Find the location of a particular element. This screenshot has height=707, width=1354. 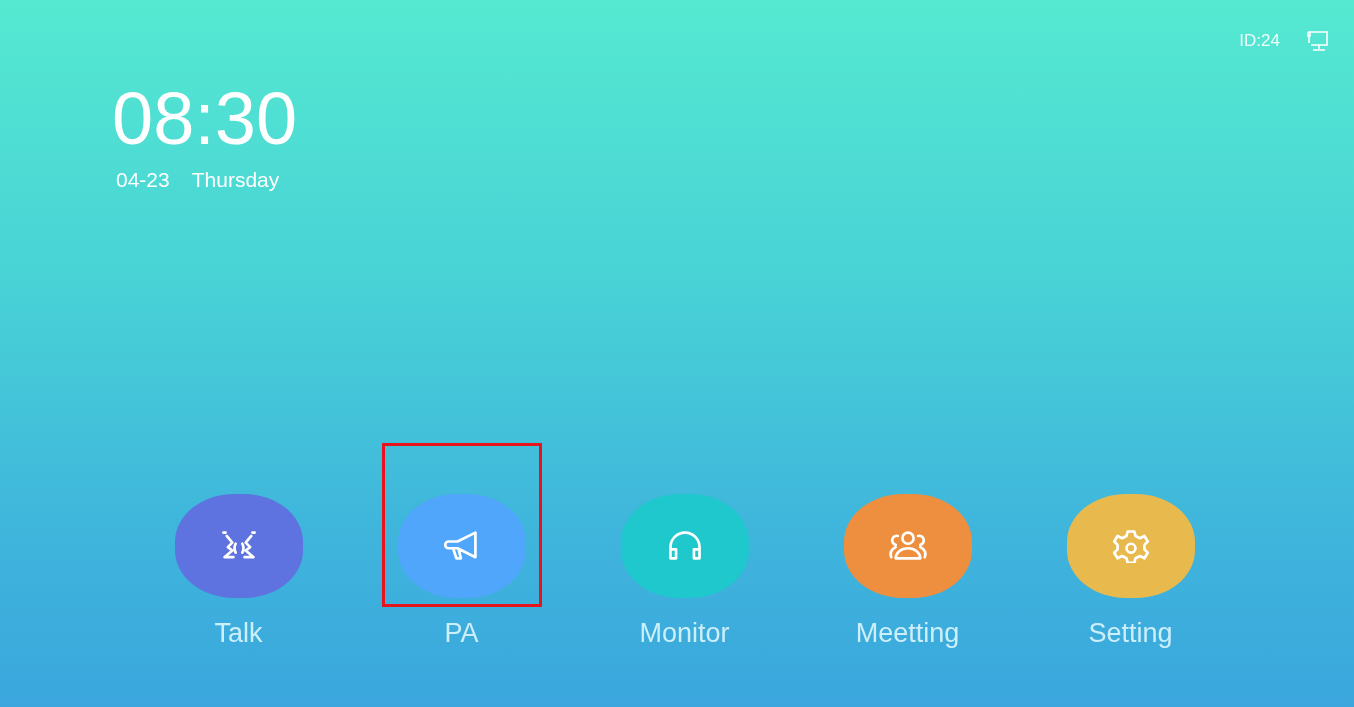

clock-weekday: Thursday is located at coordinates (235, 179).